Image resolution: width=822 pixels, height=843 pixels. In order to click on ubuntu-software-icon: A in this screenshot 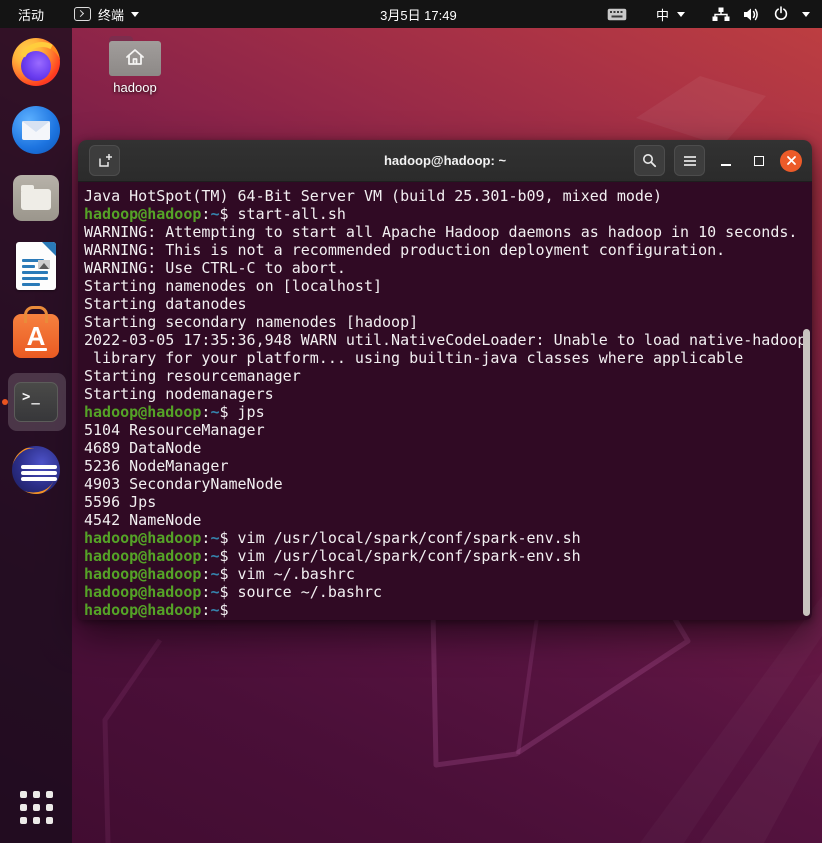, I will do `click(36, 336)`.